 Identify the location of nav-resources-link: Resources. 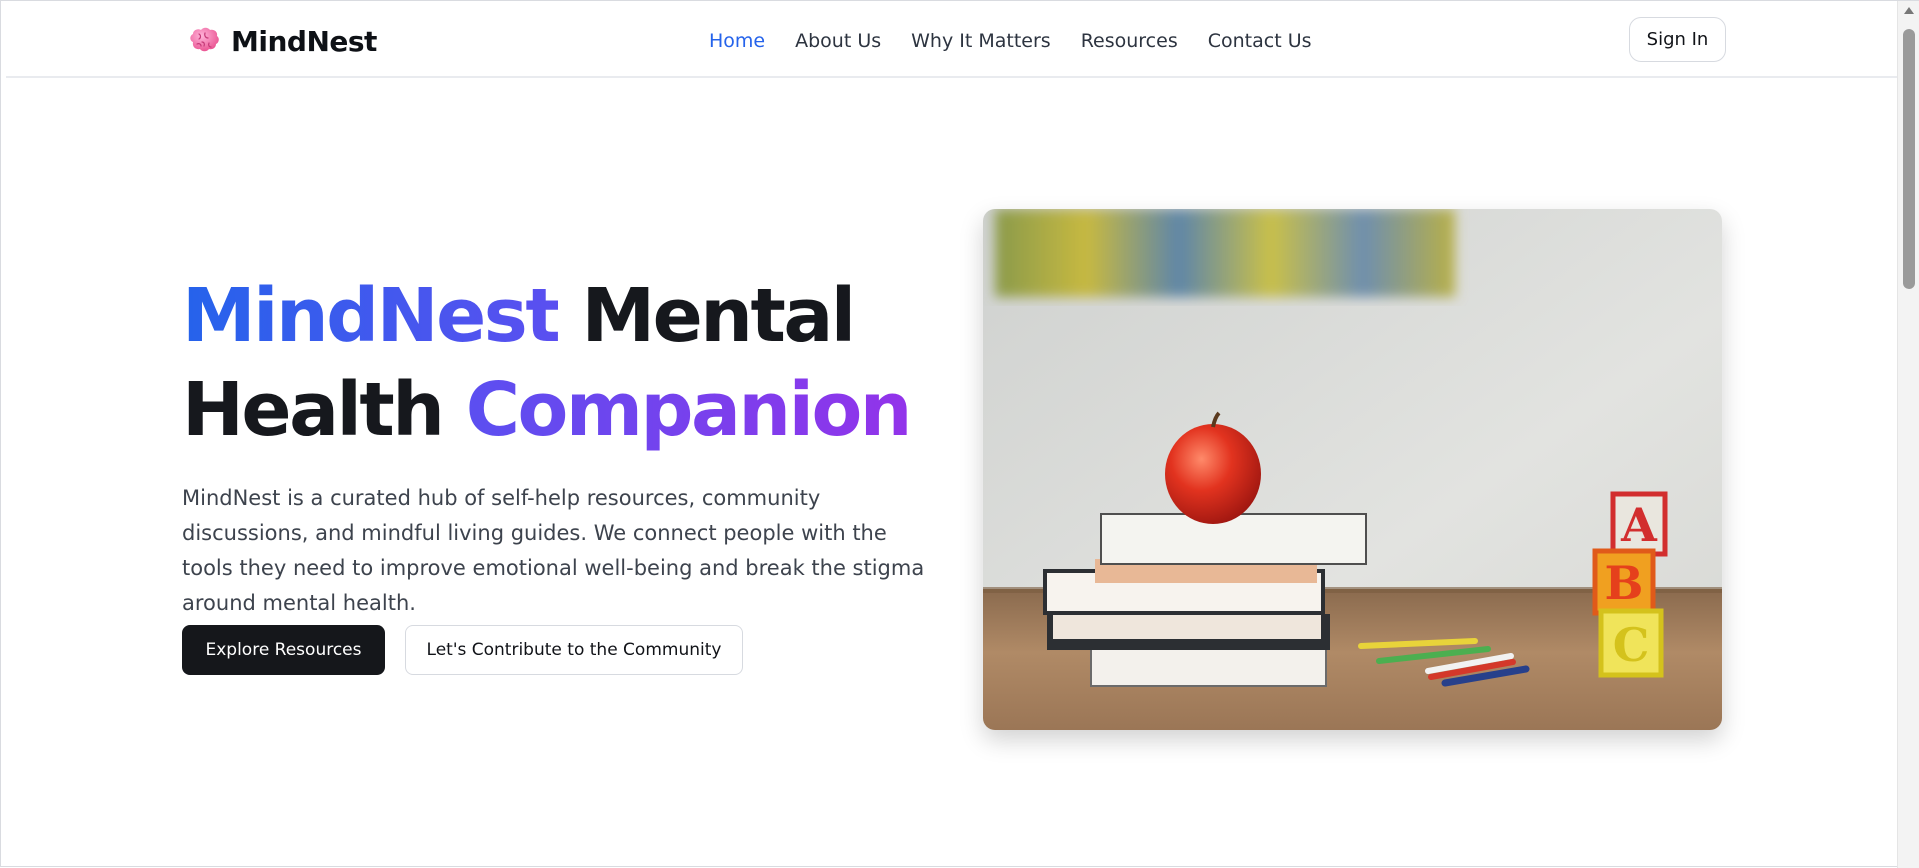
(1129, 41).